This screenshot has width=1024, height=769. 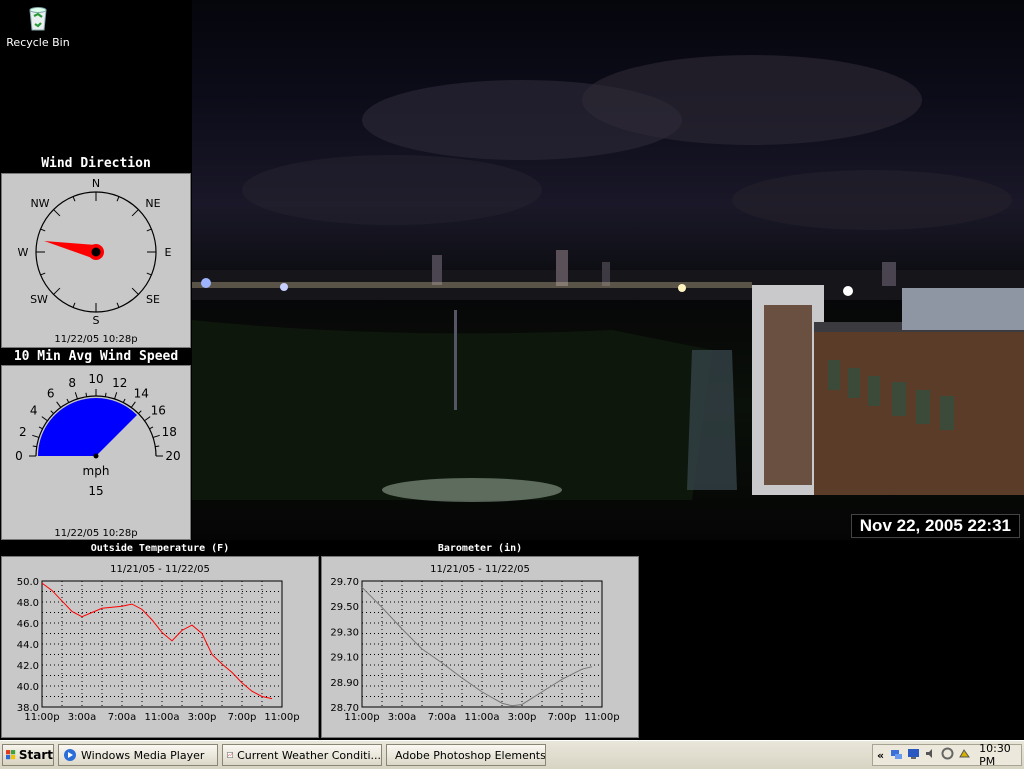 What do you see at coordinates (34, 411) in the screenshot?
I see `gauge-tick-label: 4` at bounding box center [34, 411].